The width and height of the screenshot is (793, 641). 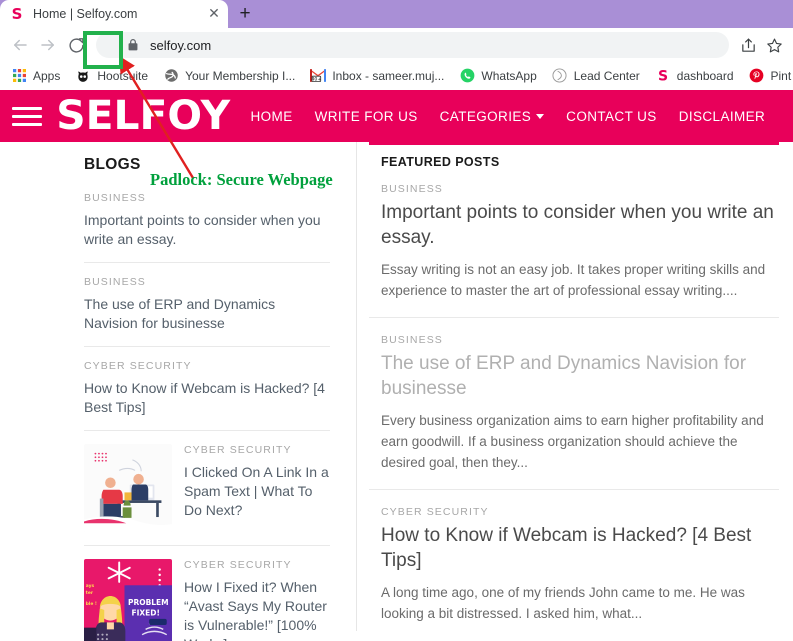 I want to click on site-logo: SELFOY, so click(x=143, y=116).